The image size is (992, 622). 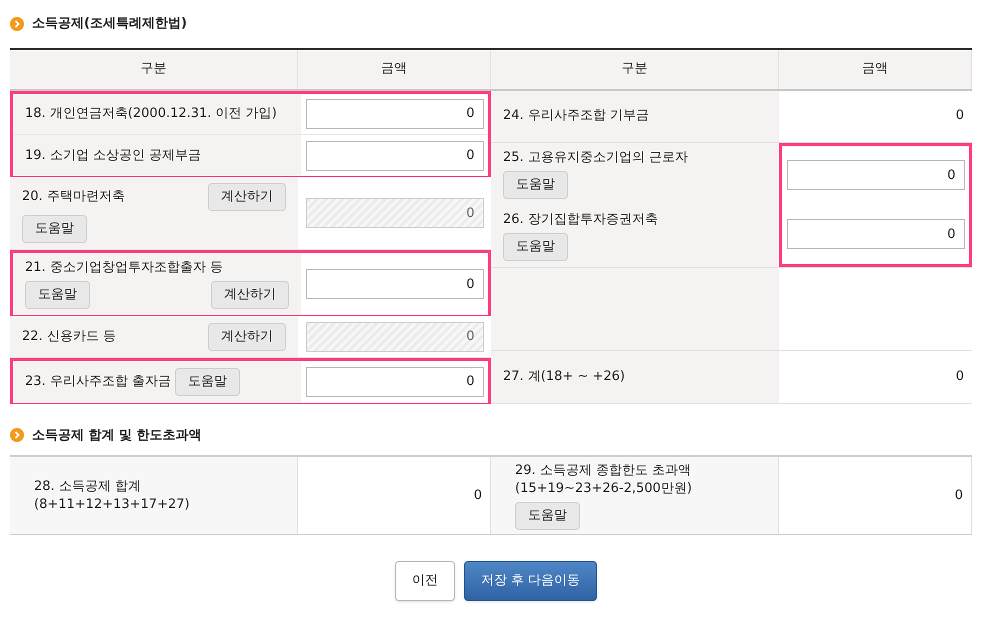 I want to click on row-label: 26. 장기집합투자증권저축, so click(x=580, y=219).